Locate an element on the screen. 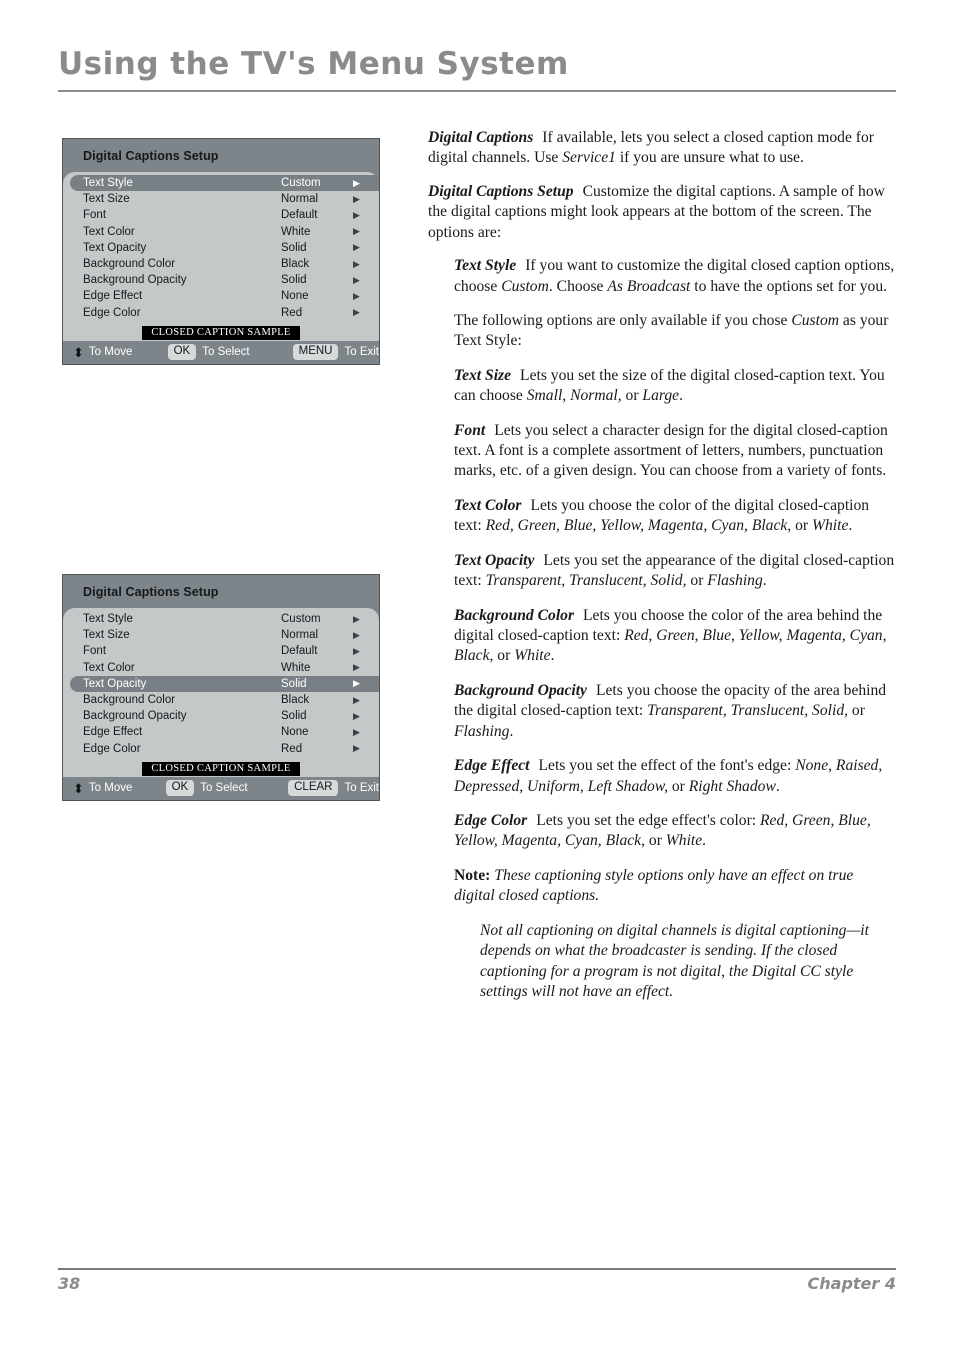 The image size is (954, 1350). tv-menu-row-value: Solid is located at coordinates (294, 716).